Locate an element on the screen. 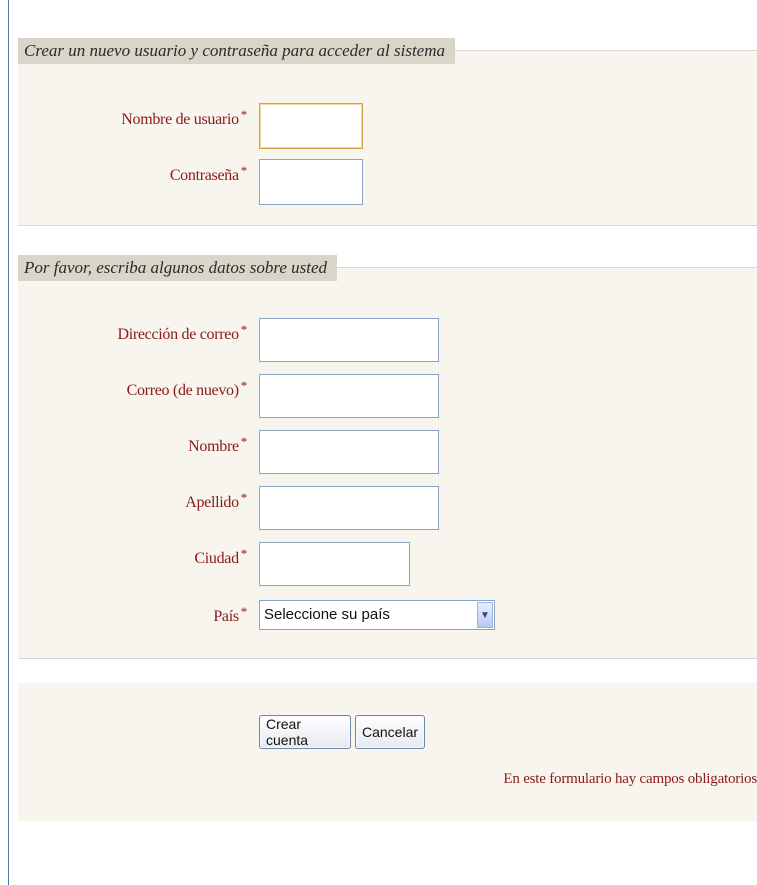 The height and width of the screenshot is (885, 757). country-select-value: Seleccione su país is located at coordinates (327, 614).